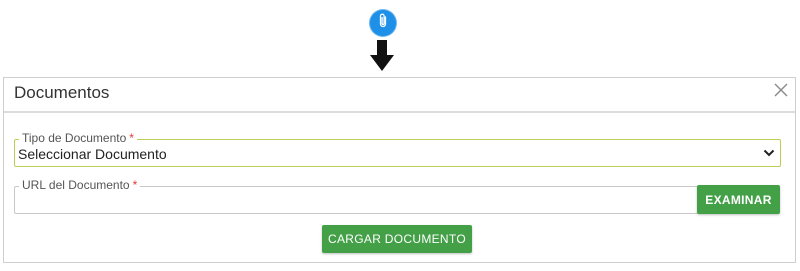  I want to click on close-button, so click(781, 90).